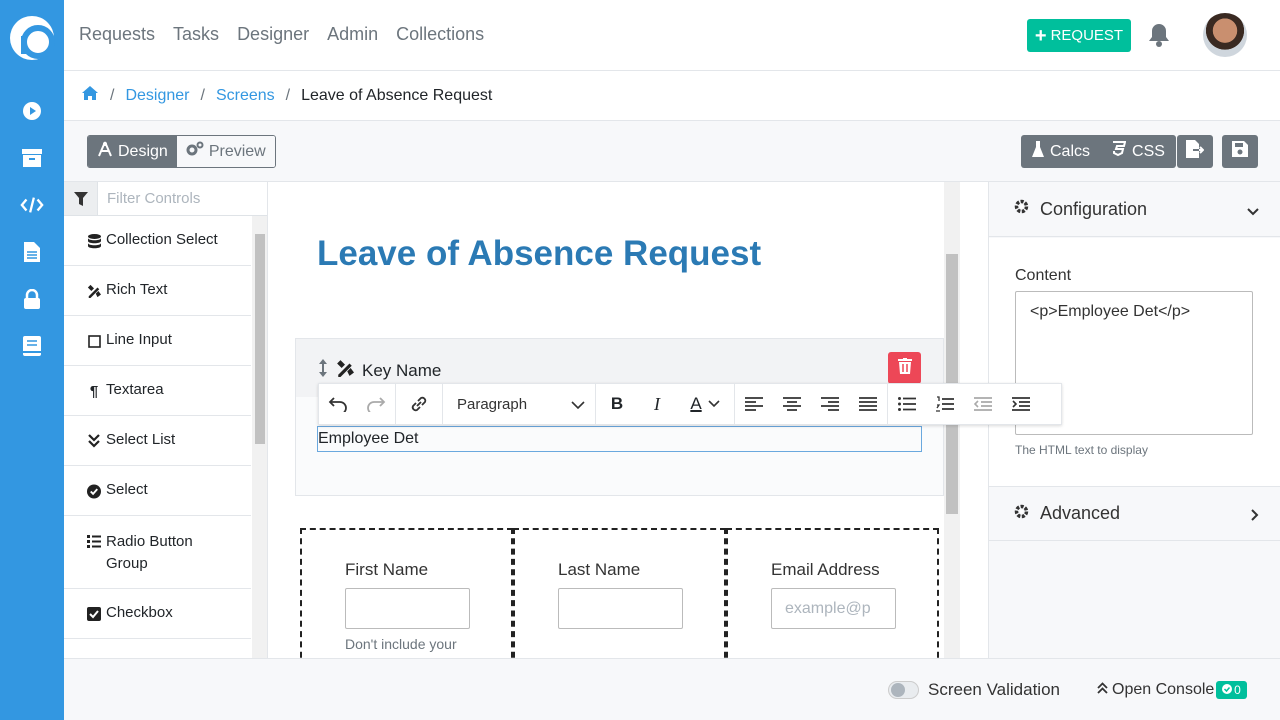 The image size is (1280, 720). I want to click on file-export-icon, so click(1195, 151).